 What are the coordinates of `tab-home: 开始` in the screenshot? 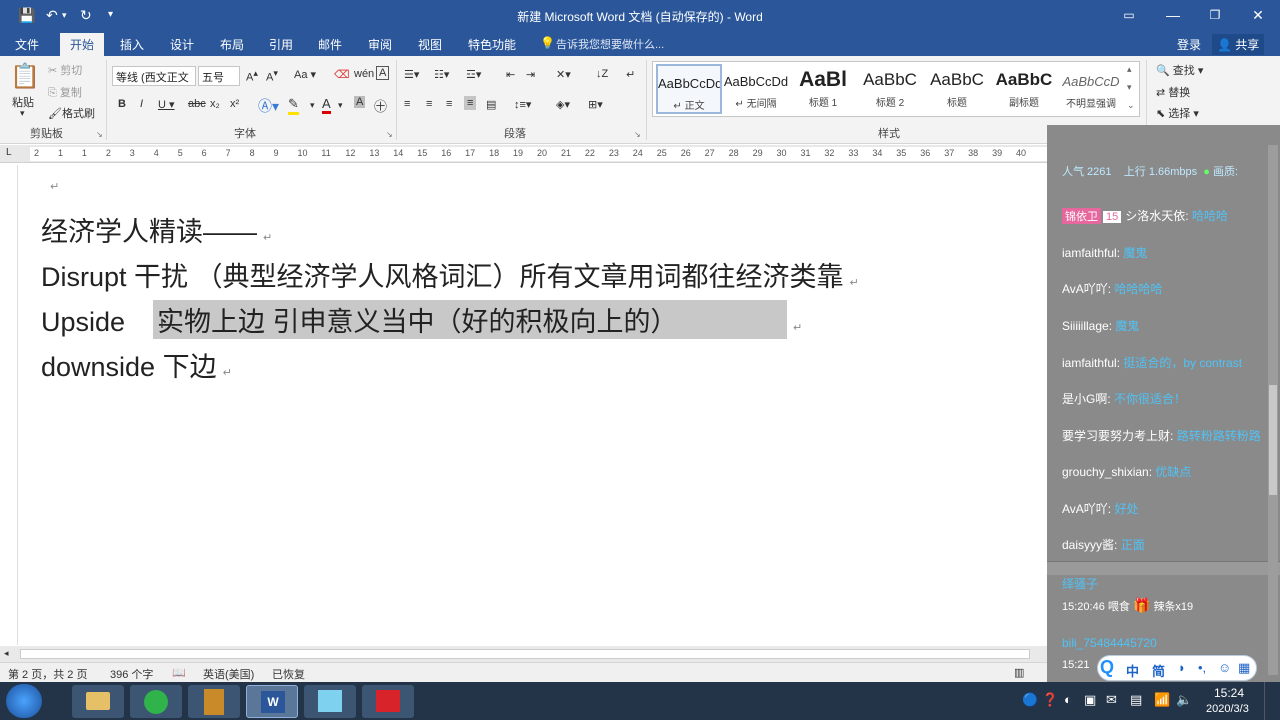 It's located at (82, 44).